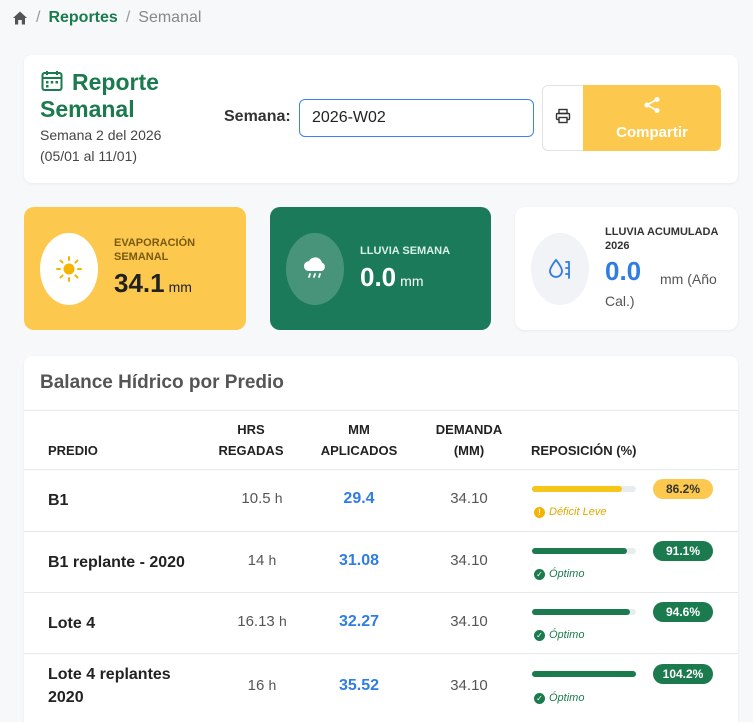 The height and width of the screenshot is (722, 753). What do you see at coordinates (683, 674) in the screenshot?
I see `status-badge: 104.2%` at bounding box center [683, 674].